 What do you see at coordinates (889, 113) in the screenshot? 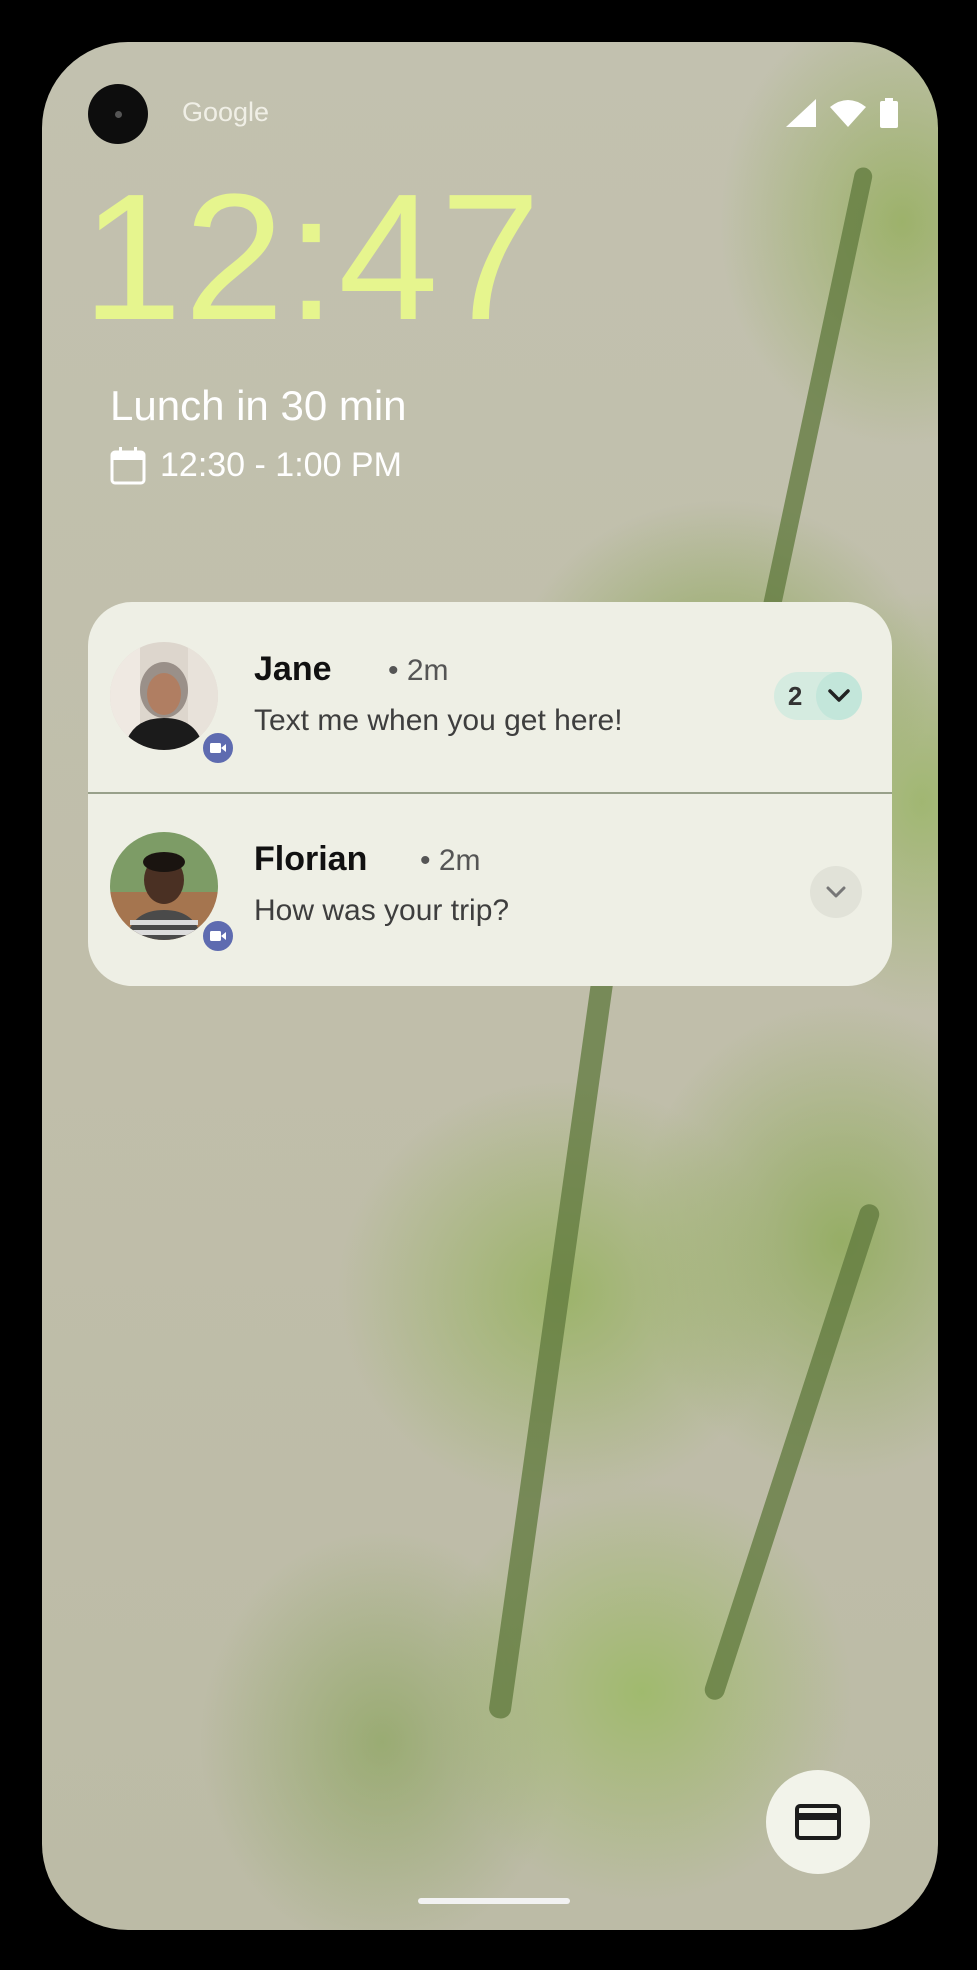
I see `battery-icon` at bounding box center [889, 113].